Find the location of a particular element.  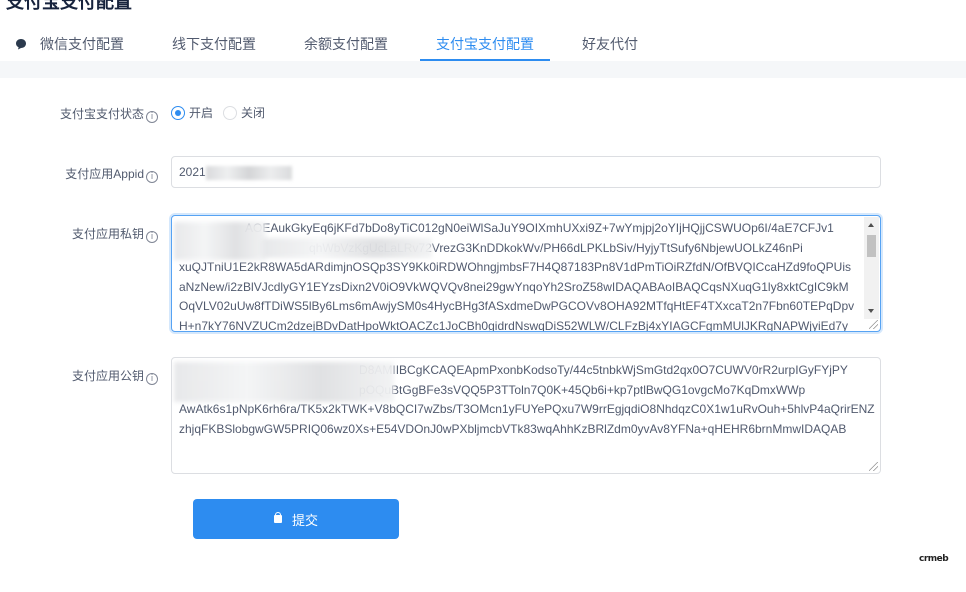

status-radio-group: 开启 关闭 is located at coordinates (223, 112).